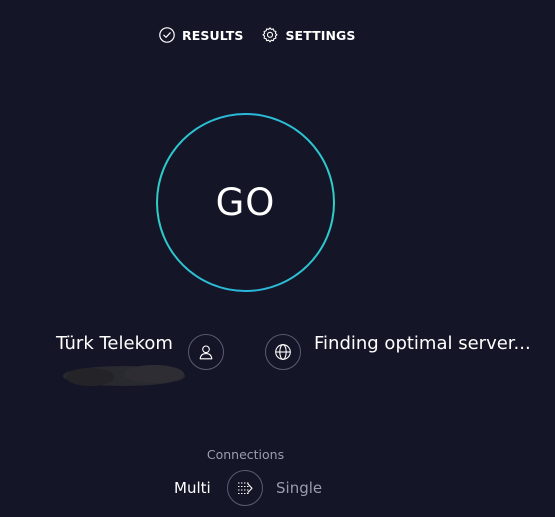  Describe the element at coordinates (126, 375) in the screenshot. I see `redacted-ip-address` at that location.